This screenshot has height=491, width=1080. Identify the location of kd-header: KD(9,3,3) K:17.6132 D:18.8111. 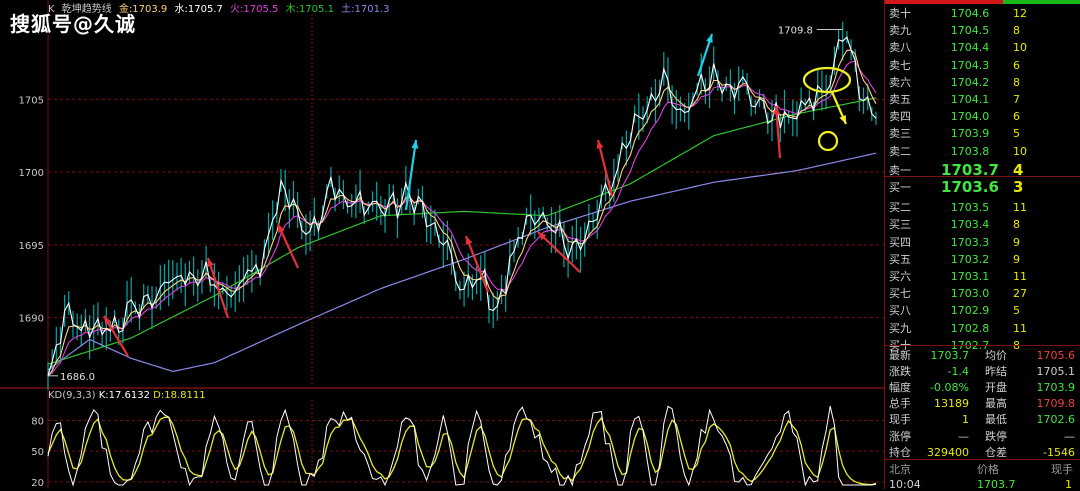
(127, 395).